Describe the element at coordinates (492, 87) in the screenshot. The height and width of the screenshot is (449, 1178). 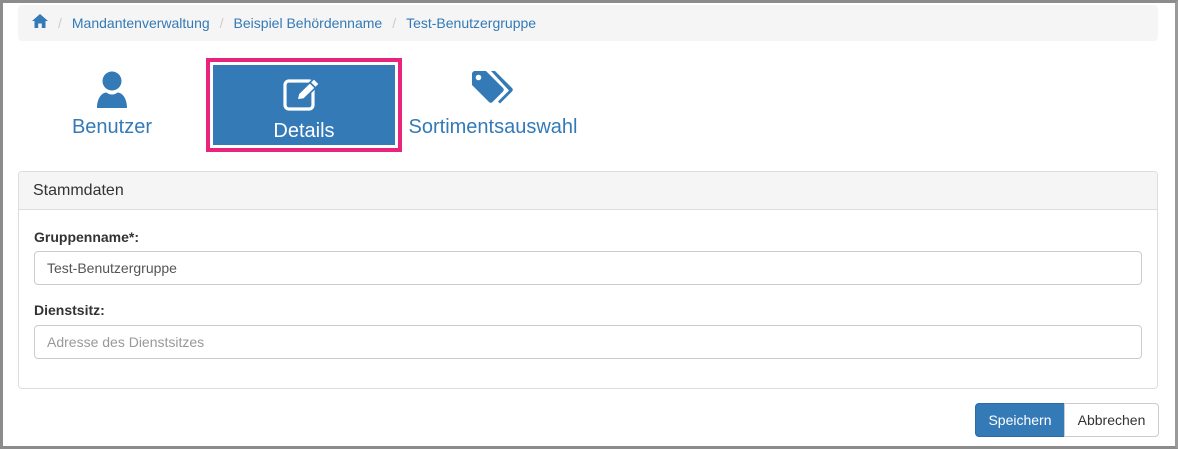
I see `tags-icon` at that location.